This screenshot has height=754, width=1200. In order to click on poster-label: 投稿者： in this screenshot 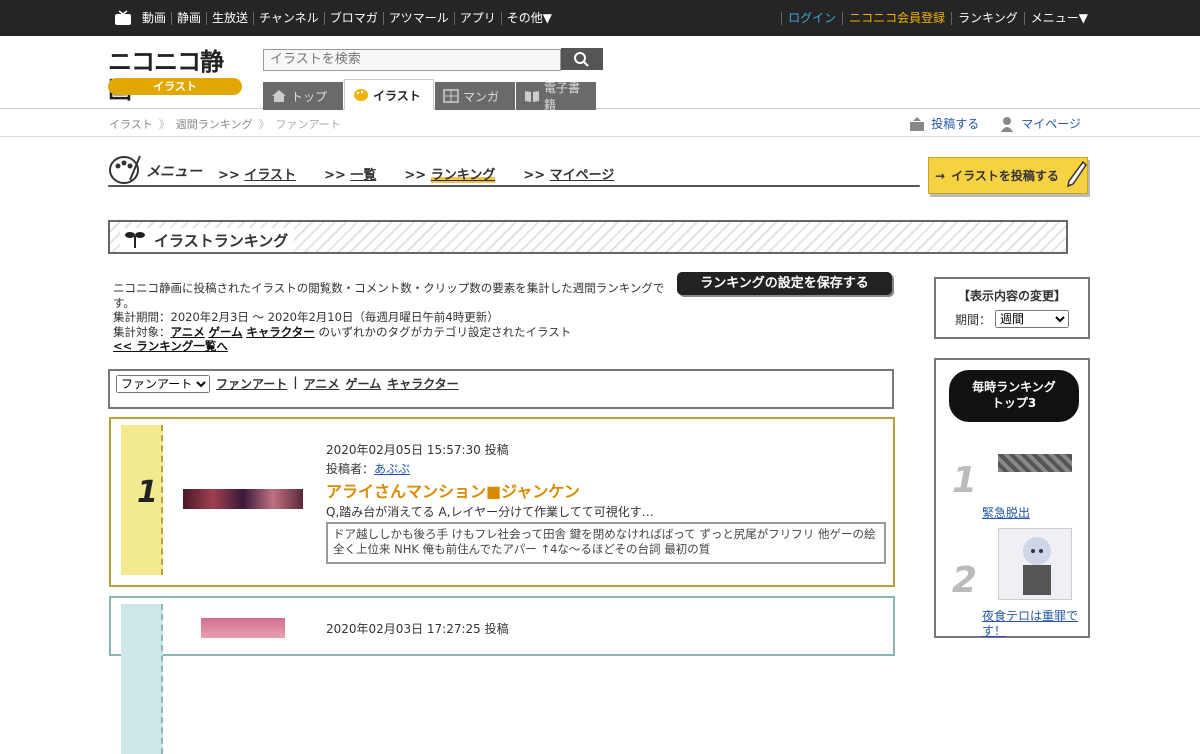, I will do `click(350, 469)`.